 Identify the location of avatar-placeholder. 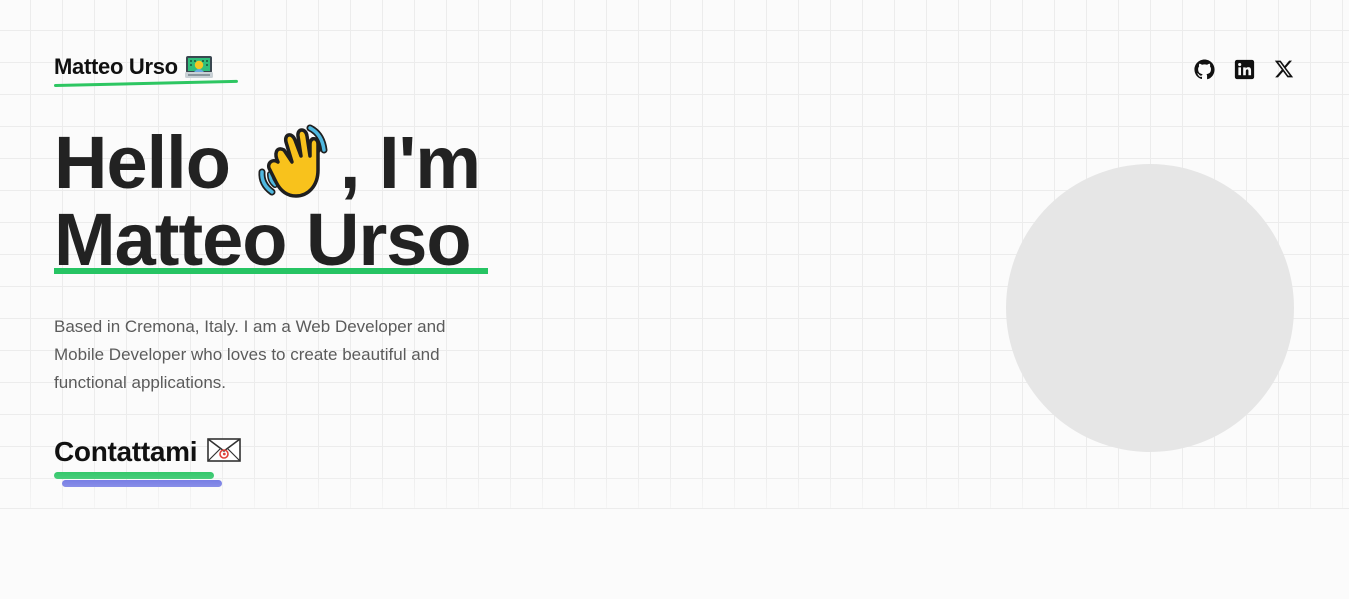
(1150, 308).